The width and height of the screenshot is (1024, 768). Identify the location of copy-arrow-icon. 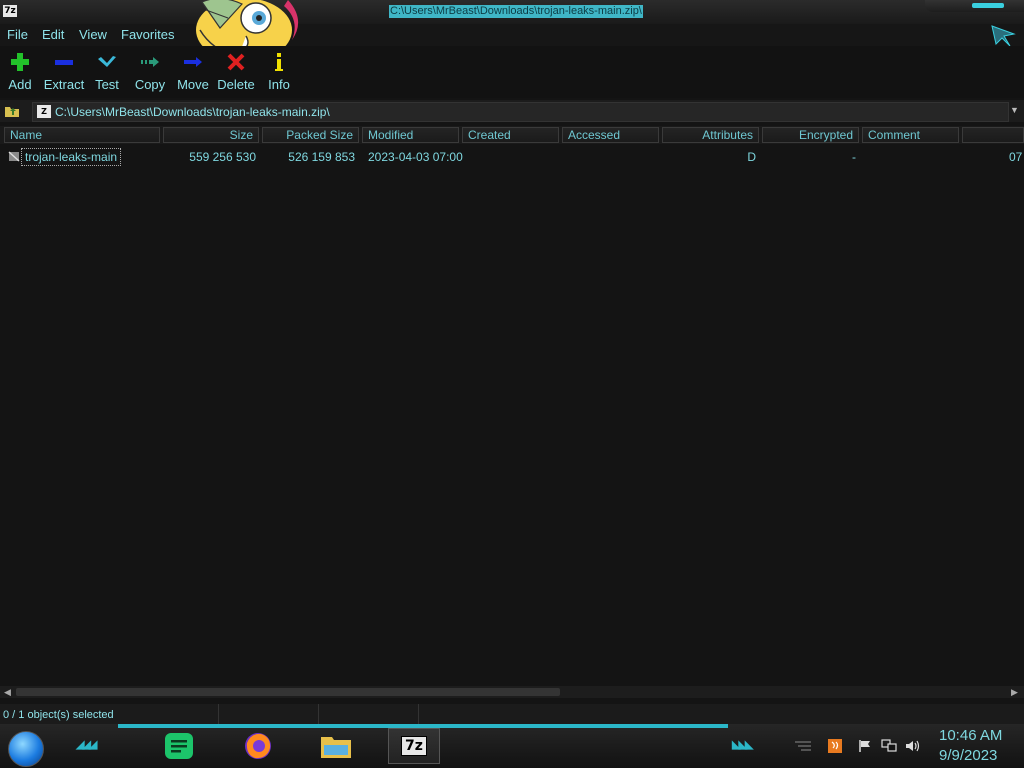
(150, 62).